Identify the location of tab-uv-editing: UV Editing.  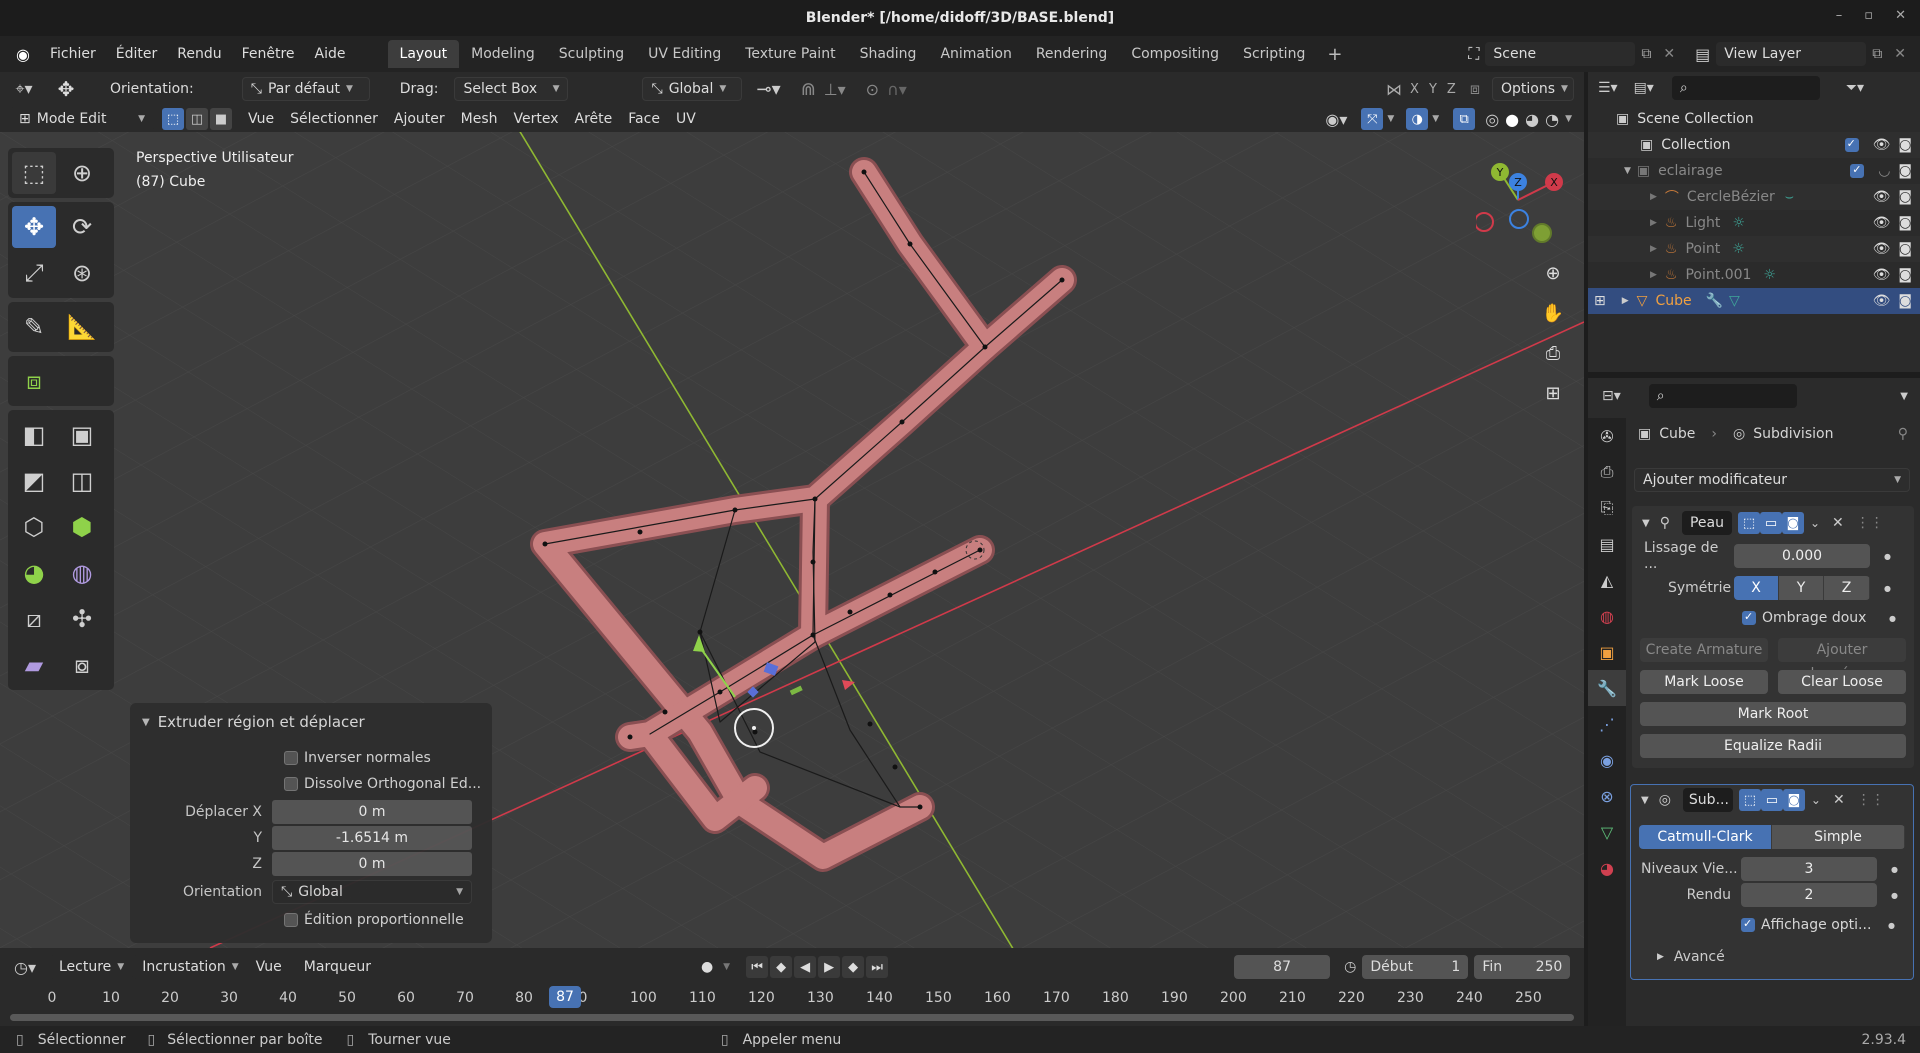
(684, 54).